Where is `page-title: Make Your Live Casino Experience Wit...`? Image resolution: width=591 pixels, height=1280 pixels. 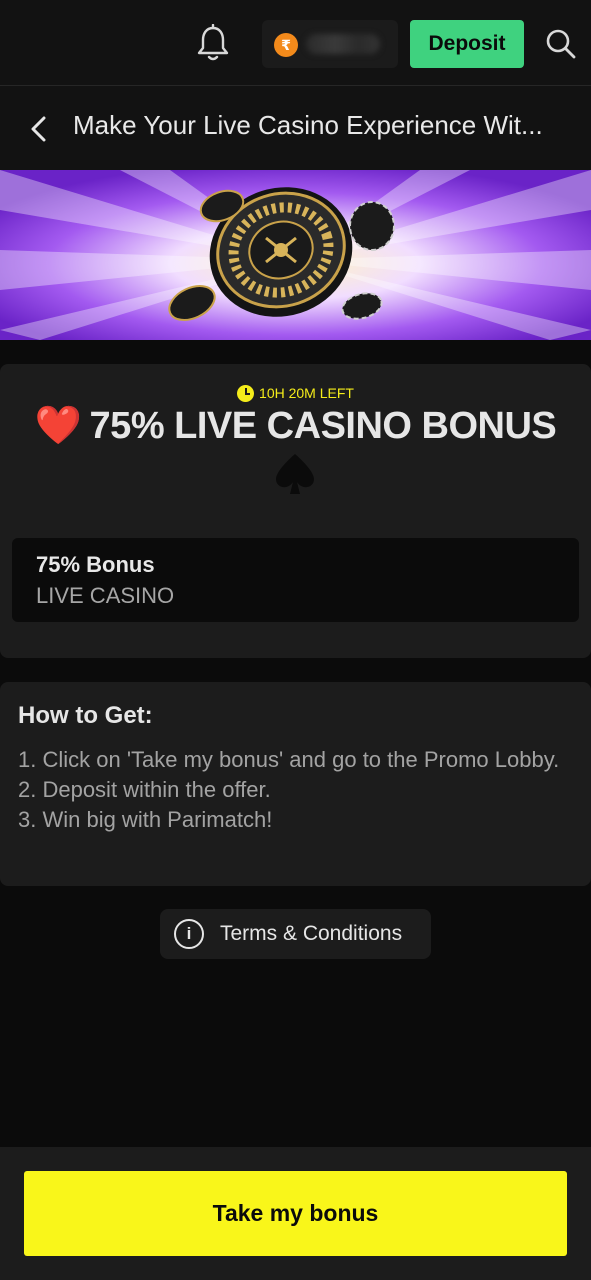
page-title: Make Your Live Casino Experience Wit... is located at coordinates (308, 125).